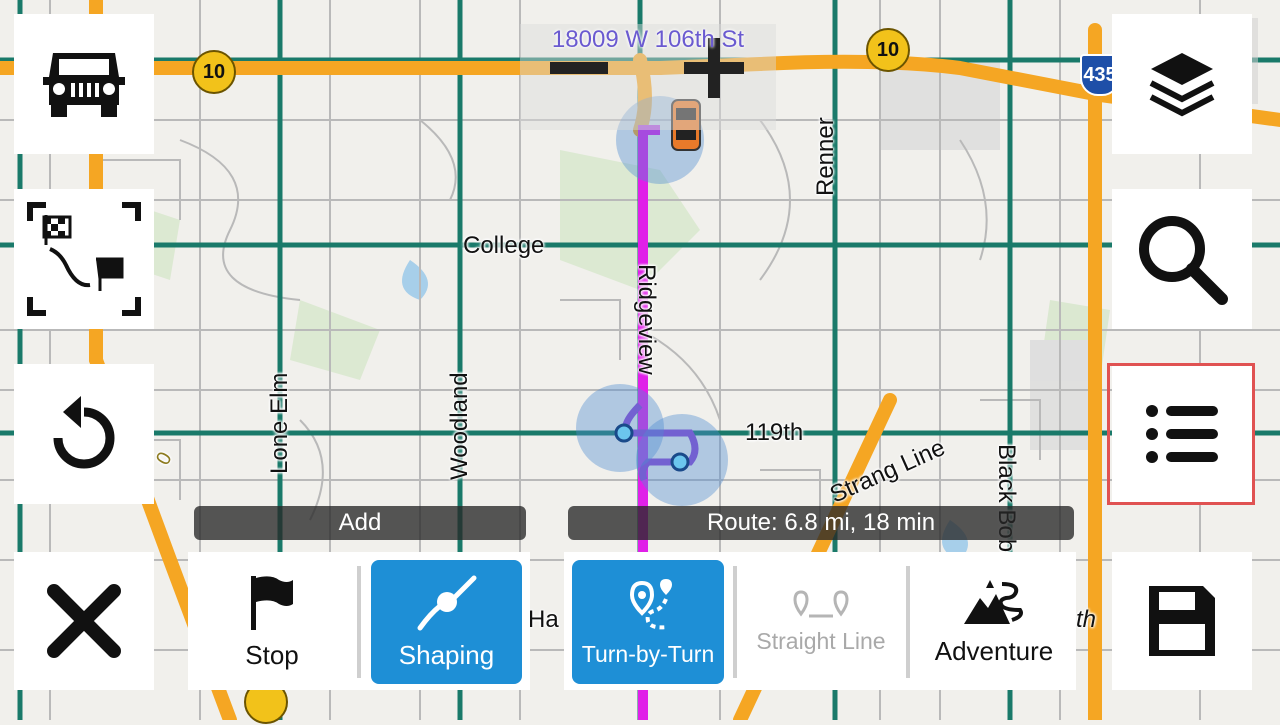  Describe the element at coordinates (994, 650) in the screenshot. I see `adventure-label: Adventure` at that location.